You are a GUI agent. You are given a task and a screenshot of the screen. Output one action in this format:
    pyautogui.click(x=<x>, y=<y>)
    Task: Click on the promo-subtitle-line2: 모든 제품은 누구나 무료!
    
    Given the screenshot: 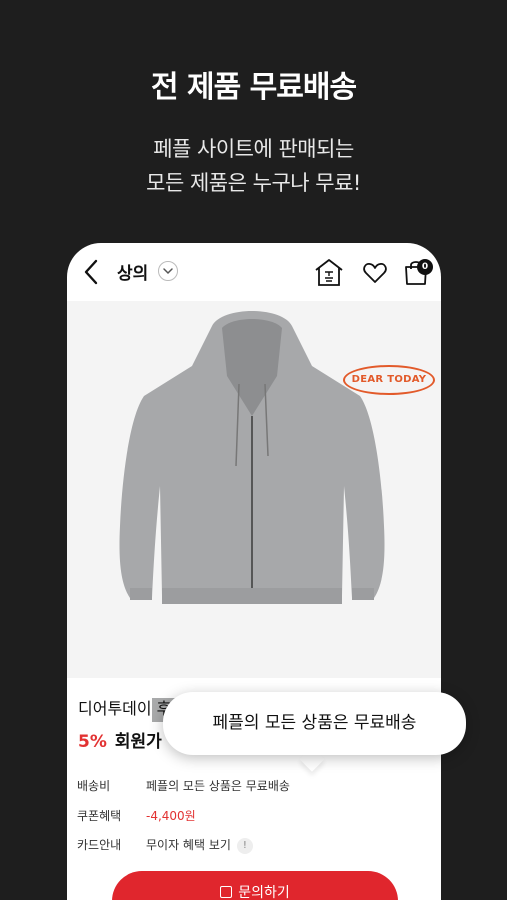 What is the action you would take?
    pyautogui.click(x=253, y=183)
    